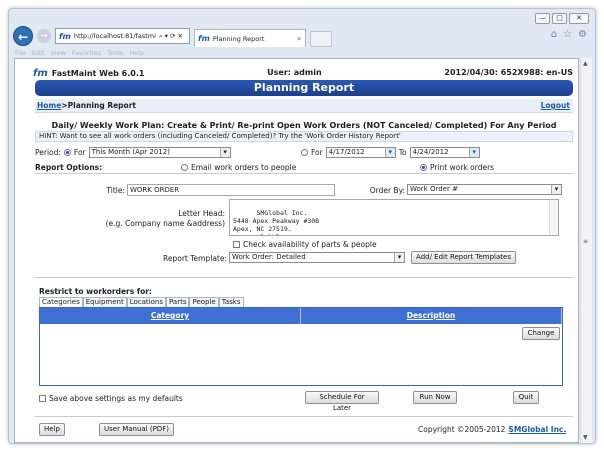 This screenshot has height=452, width=604. Describe the element at coordinates (542, 18) in the screenshot. I see `minimize-button: —` at that location.